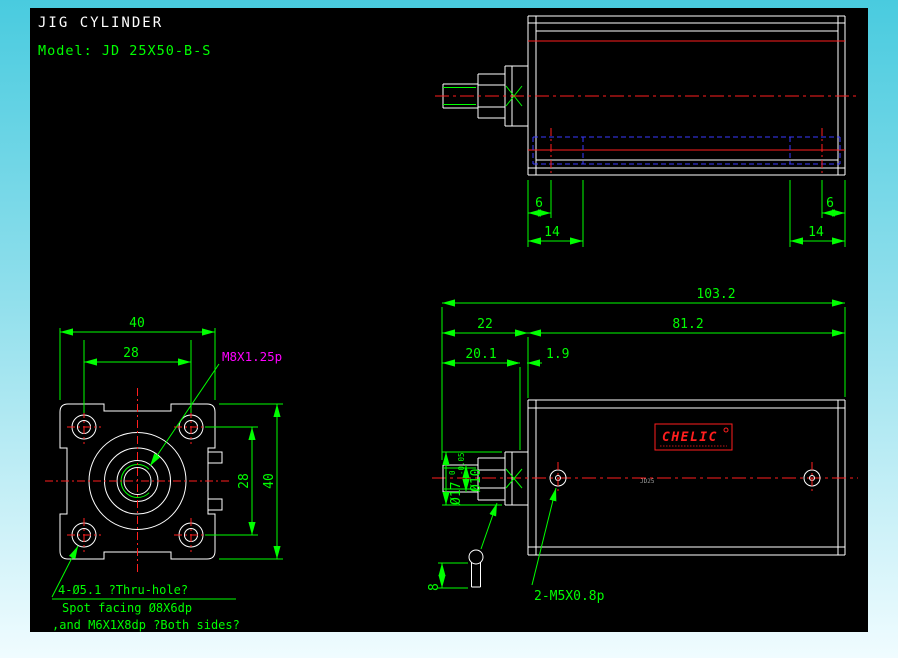  What do you see at coordinates (146, 625) in the screenshot?
I see `note-line-3: ,and M6X1X8dp ?Both sides?` at bounding box center [146, 625].